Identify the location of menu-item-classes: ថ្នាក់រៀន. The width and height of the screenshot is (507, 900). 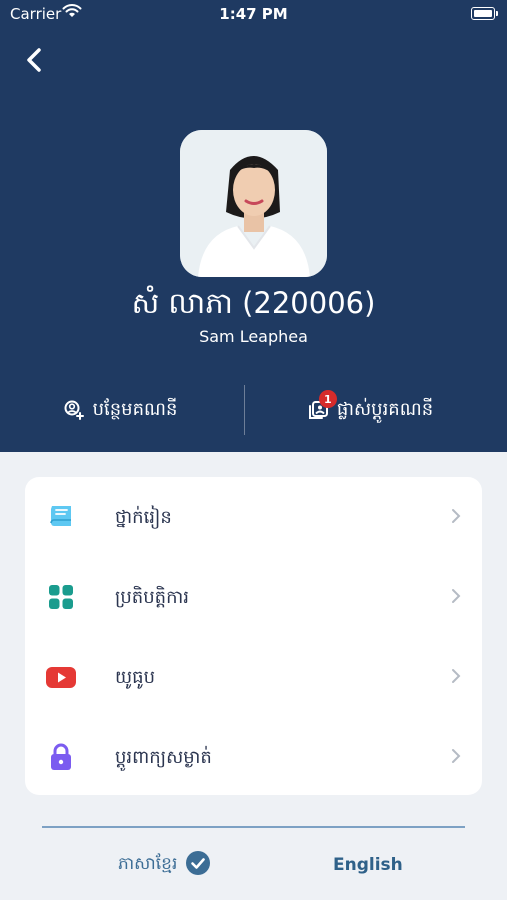
(253, 517).